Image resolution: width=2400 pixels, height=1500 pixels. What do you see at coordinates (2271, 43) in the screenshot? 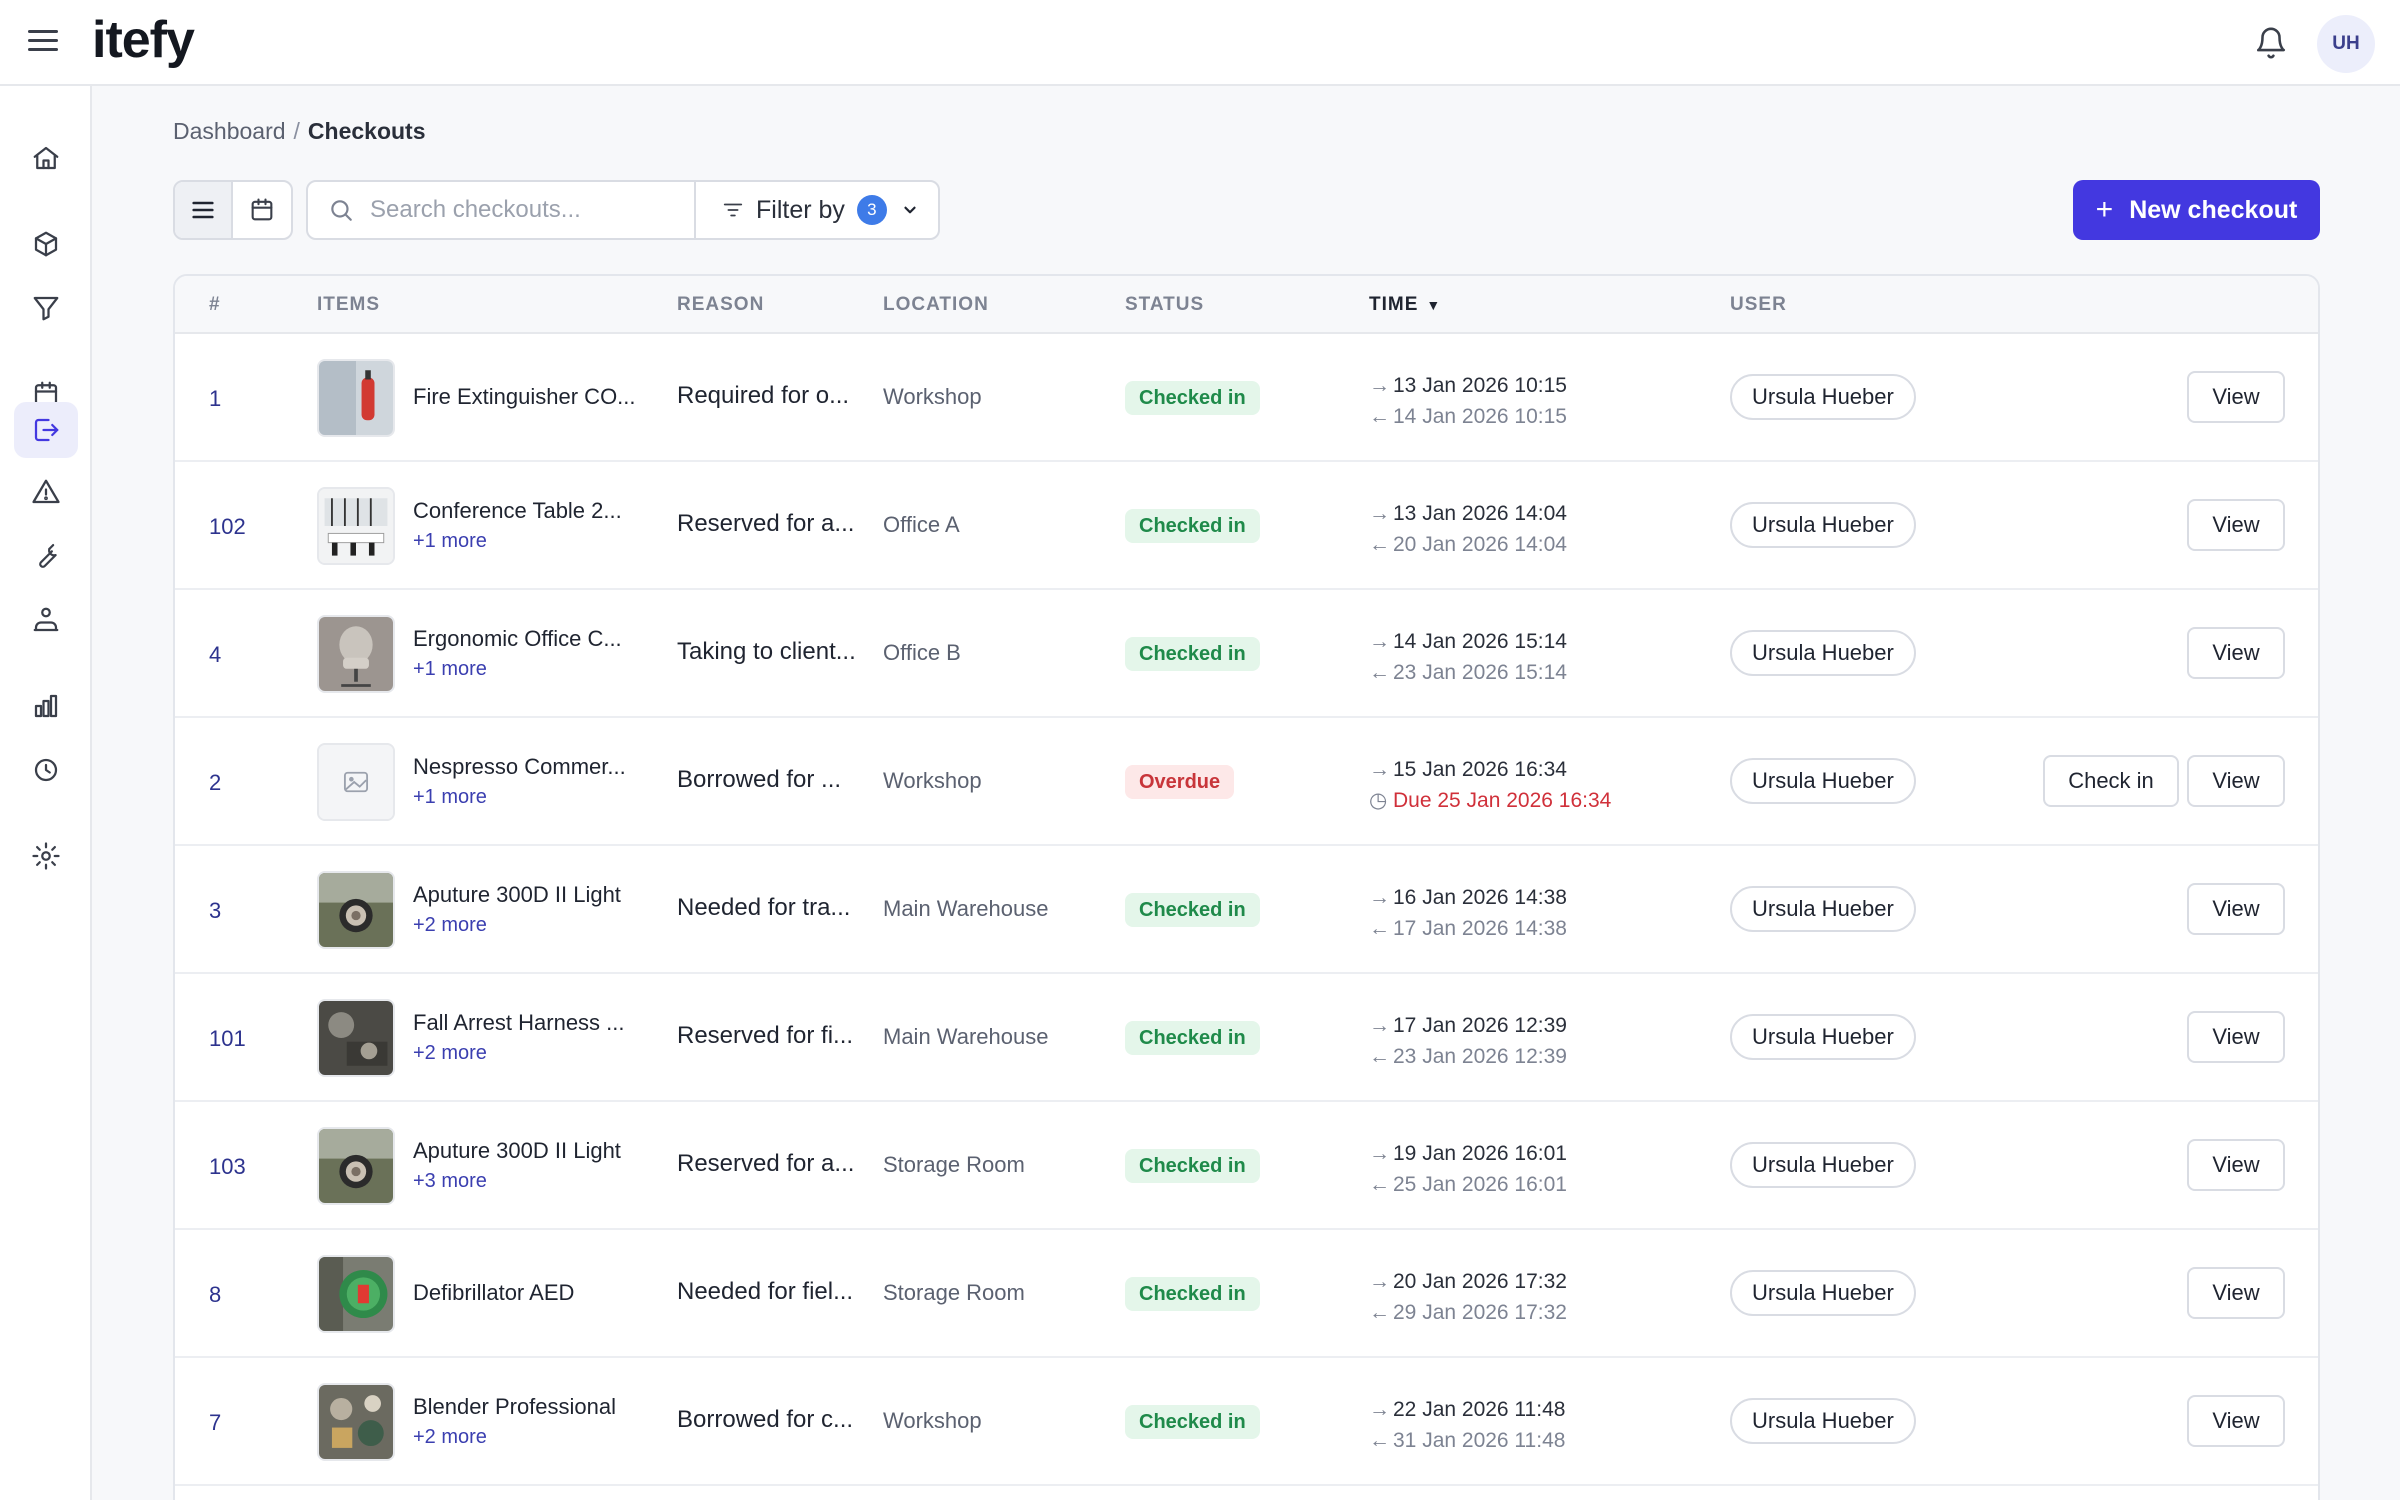
I see `bell-icon` at bounding box center [2271, 43].